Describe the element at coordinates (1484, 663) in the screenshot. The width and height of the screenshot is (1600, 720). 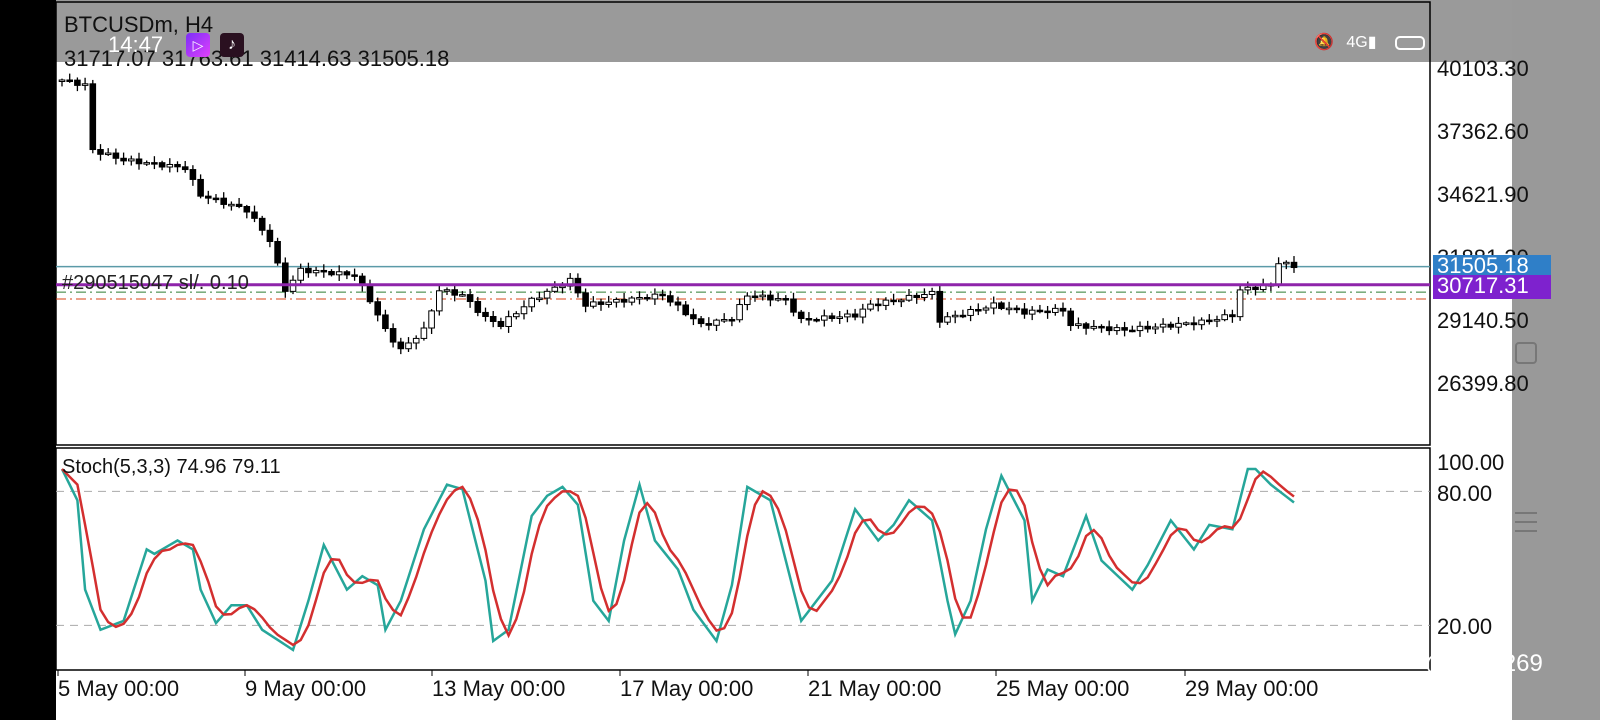
I see `watermark: @7521269` at that location.